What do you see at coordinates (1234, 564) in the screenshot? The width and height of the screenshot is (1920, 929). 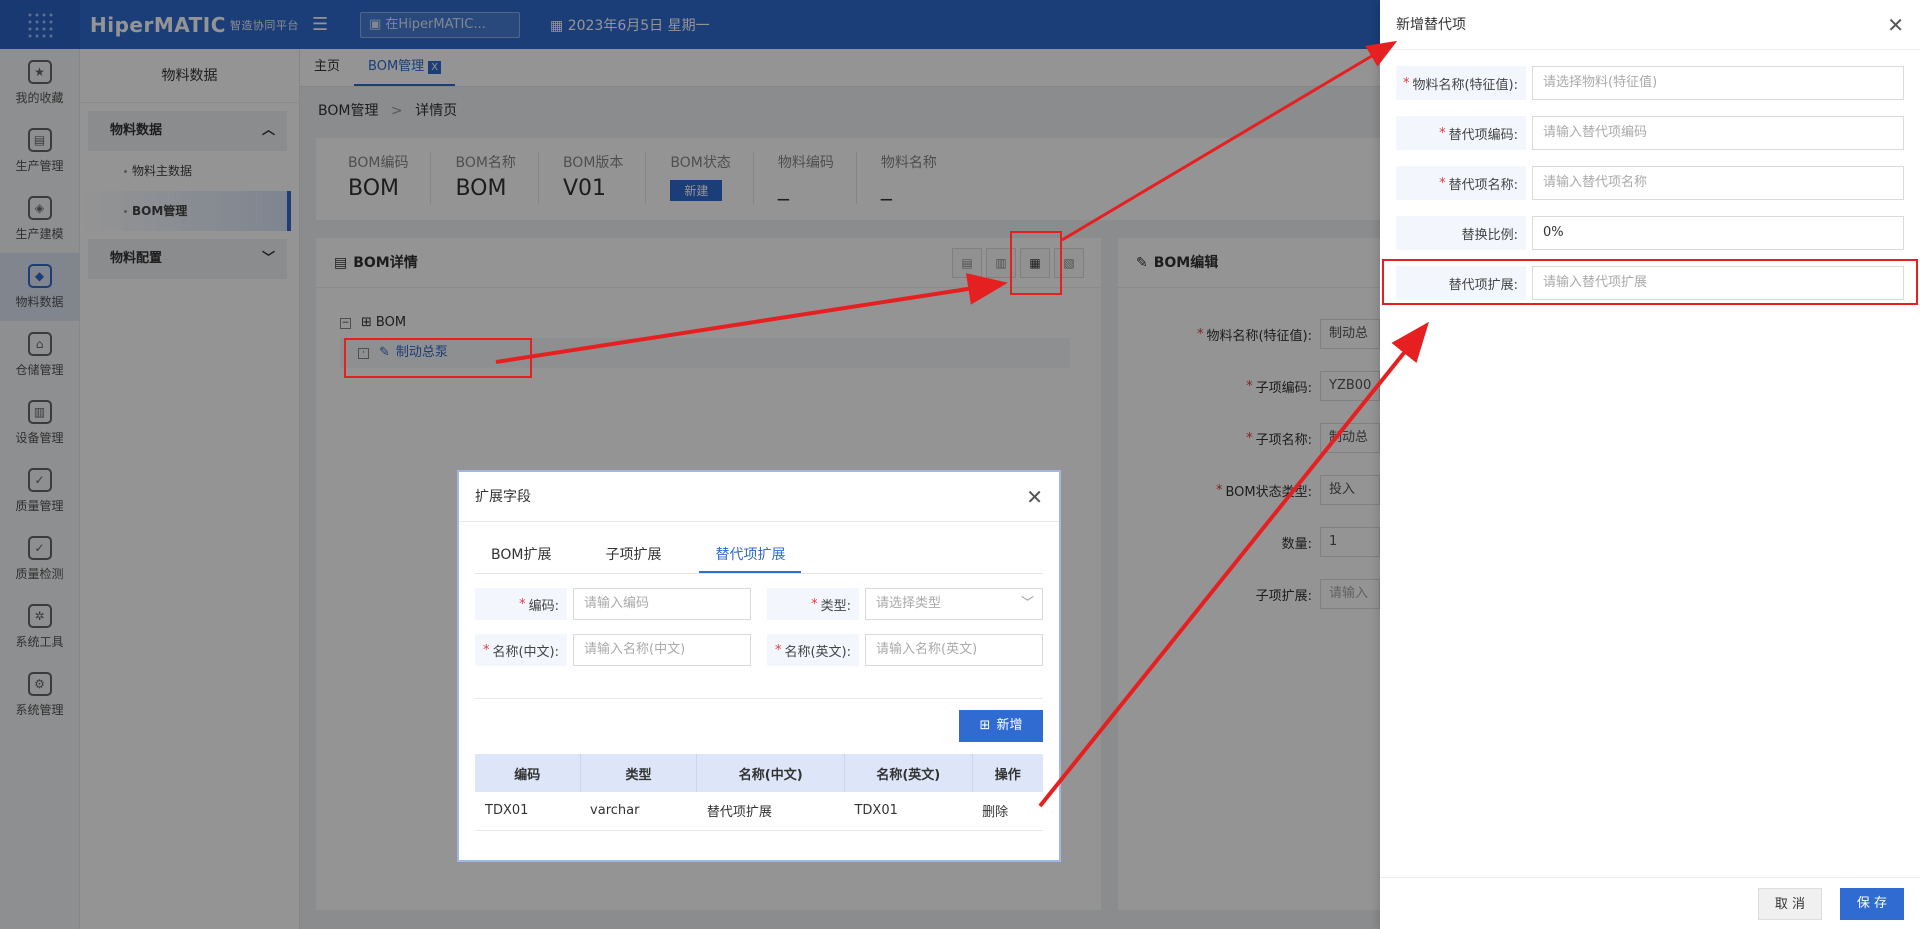 I see `arrow-modal-to-ext` at bounding box center [1234, 564].